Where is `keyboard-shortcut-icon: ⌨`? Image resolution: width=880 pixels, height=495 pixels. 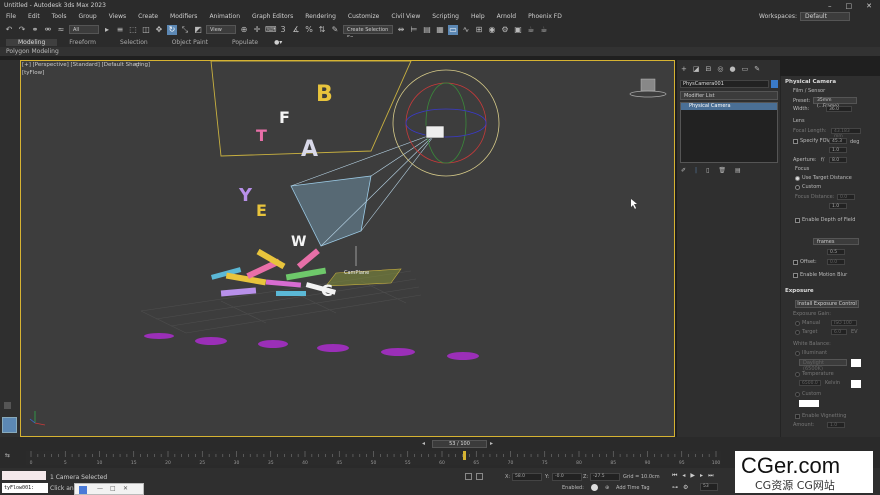 keyboard-shortcut-icon: ⌨ is located at coordinates (271, 30).